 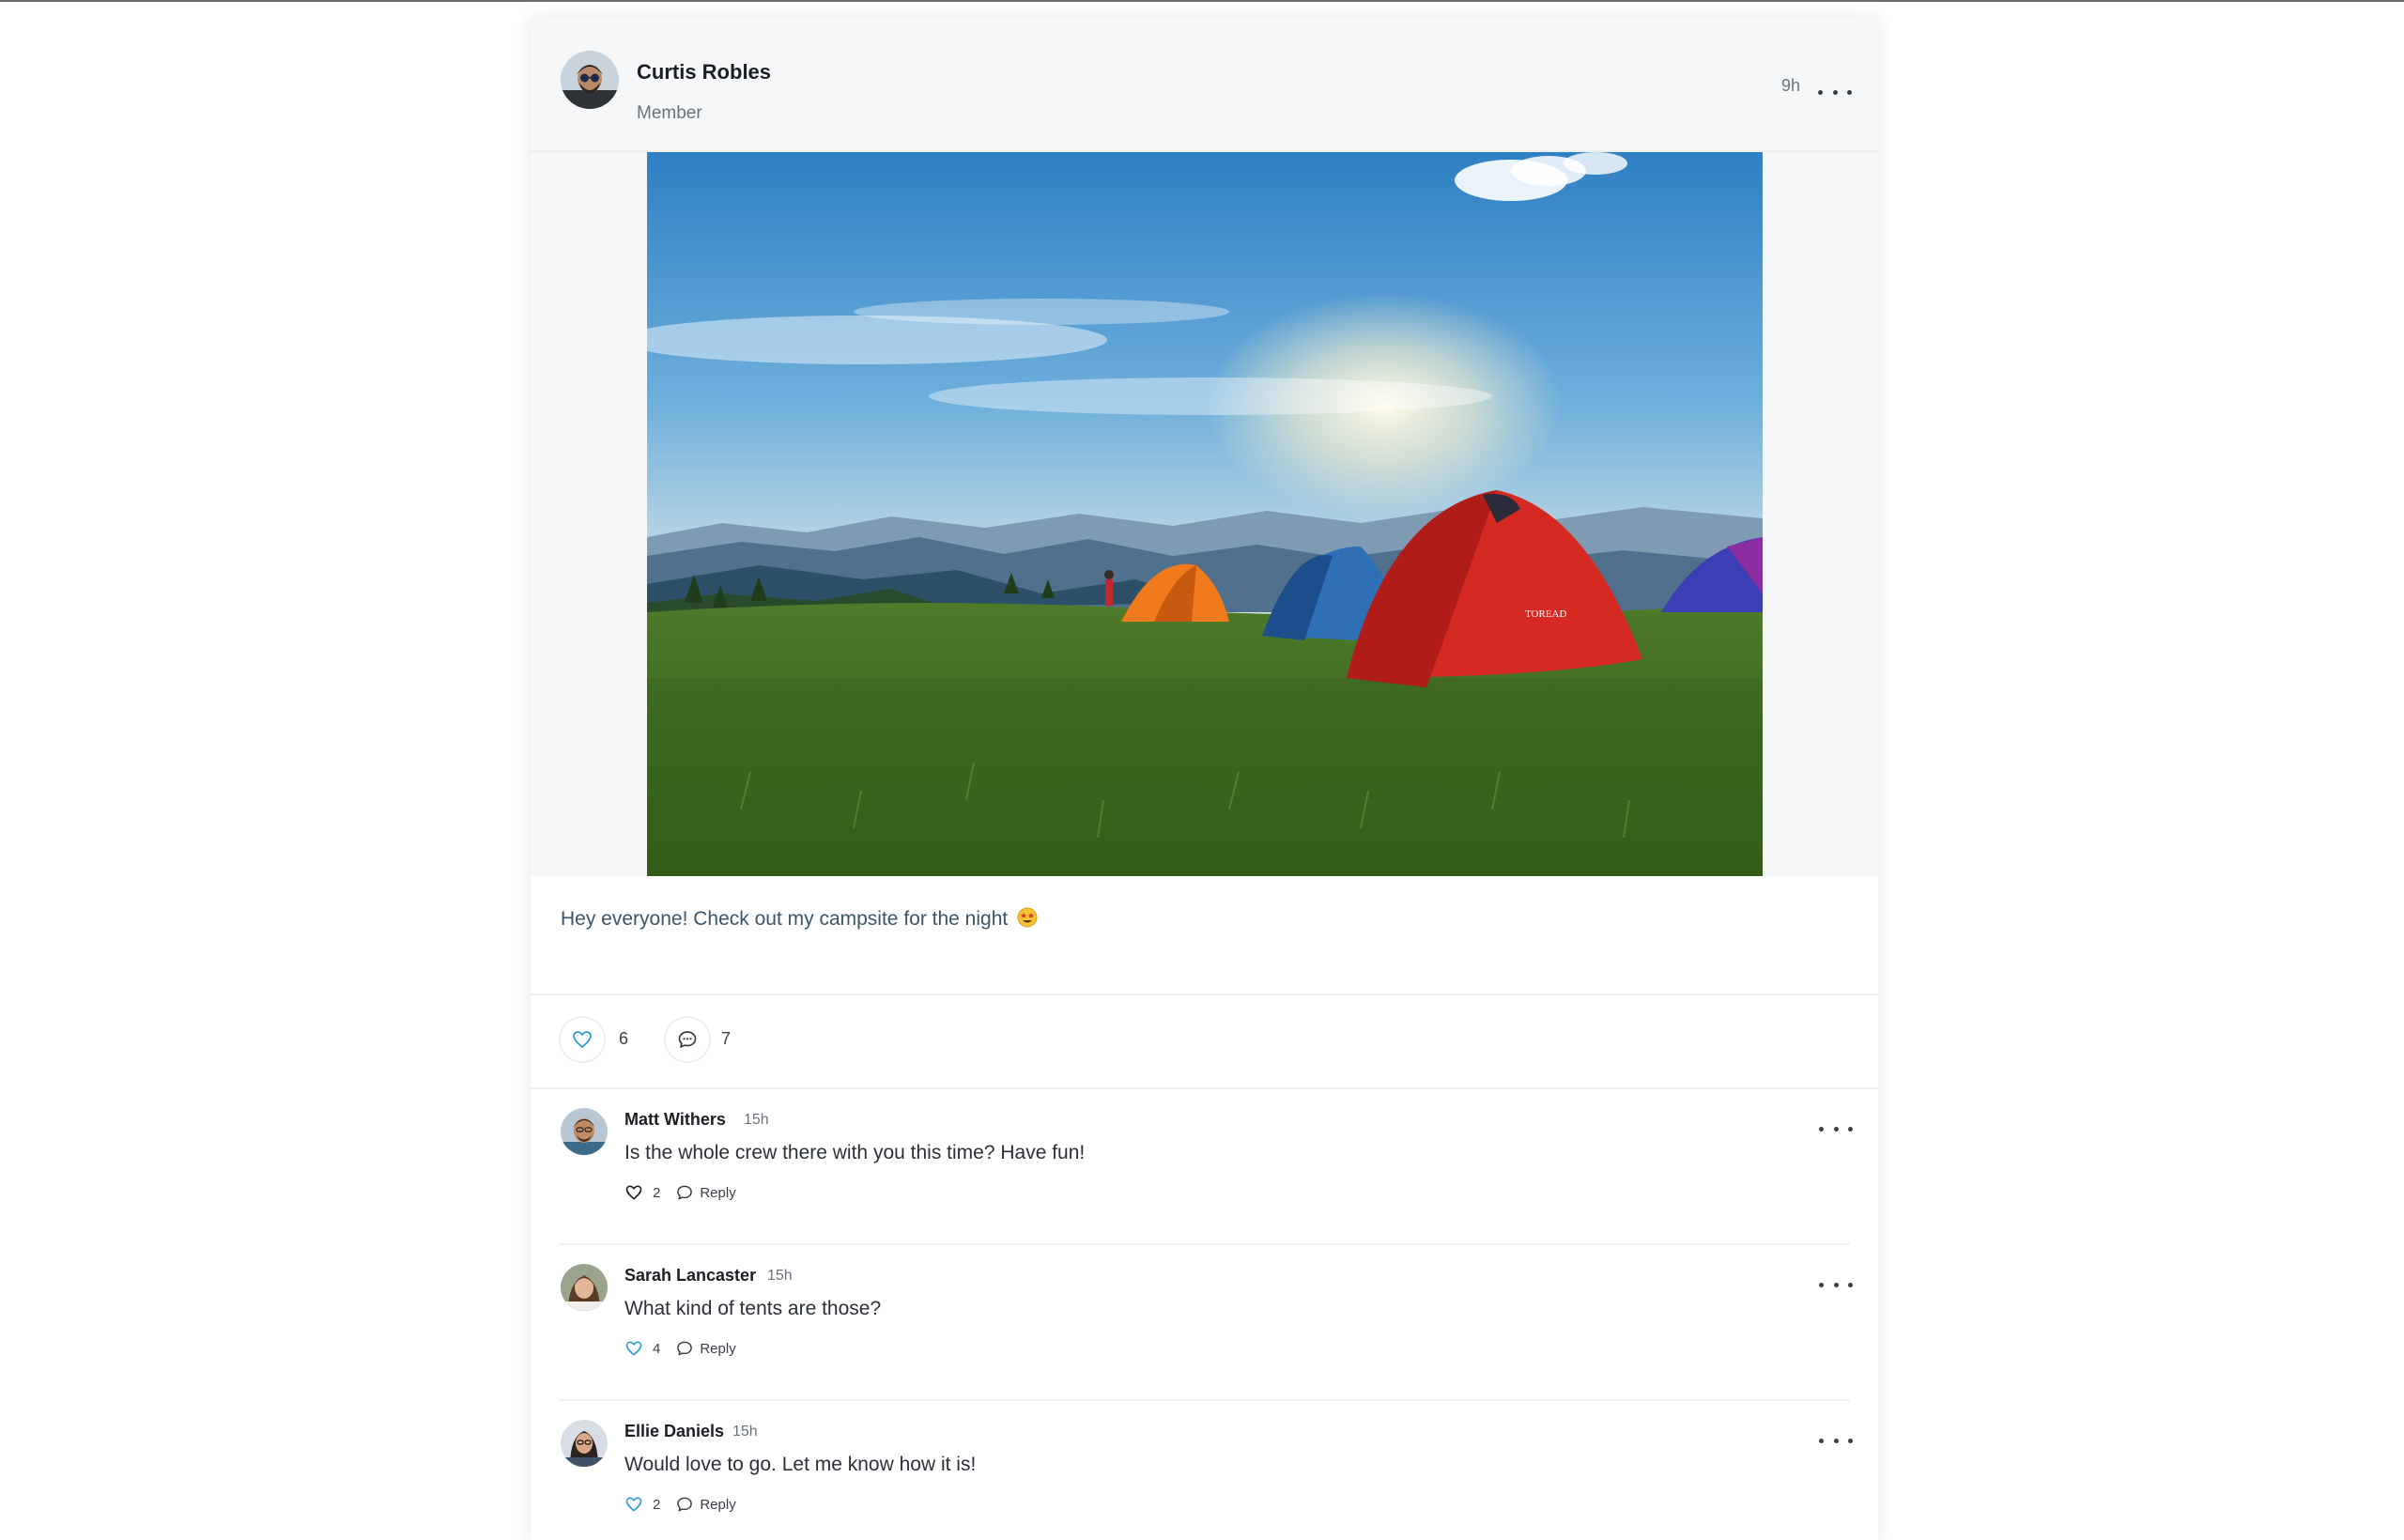 What do you see at coordinates (669, 113) in the screenshot?
I see `author-role: Member` at bounding box center [669, 113].